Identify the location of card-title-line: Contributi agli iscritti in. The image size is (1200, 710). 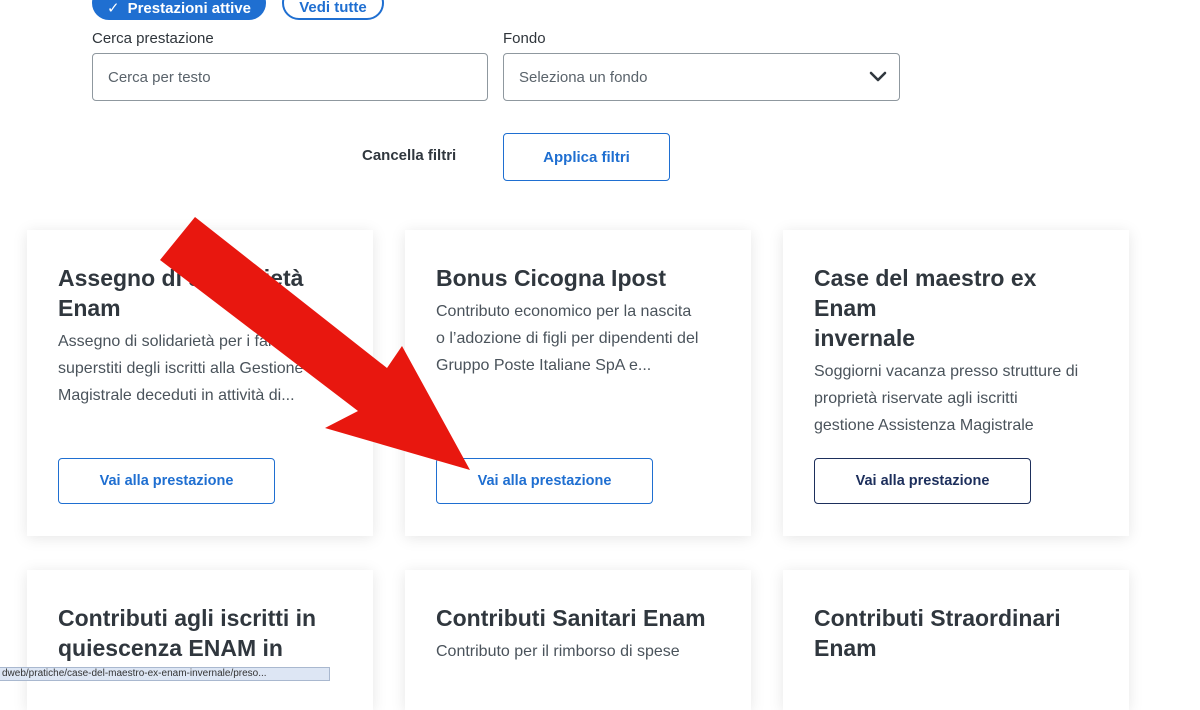
(187, 618).